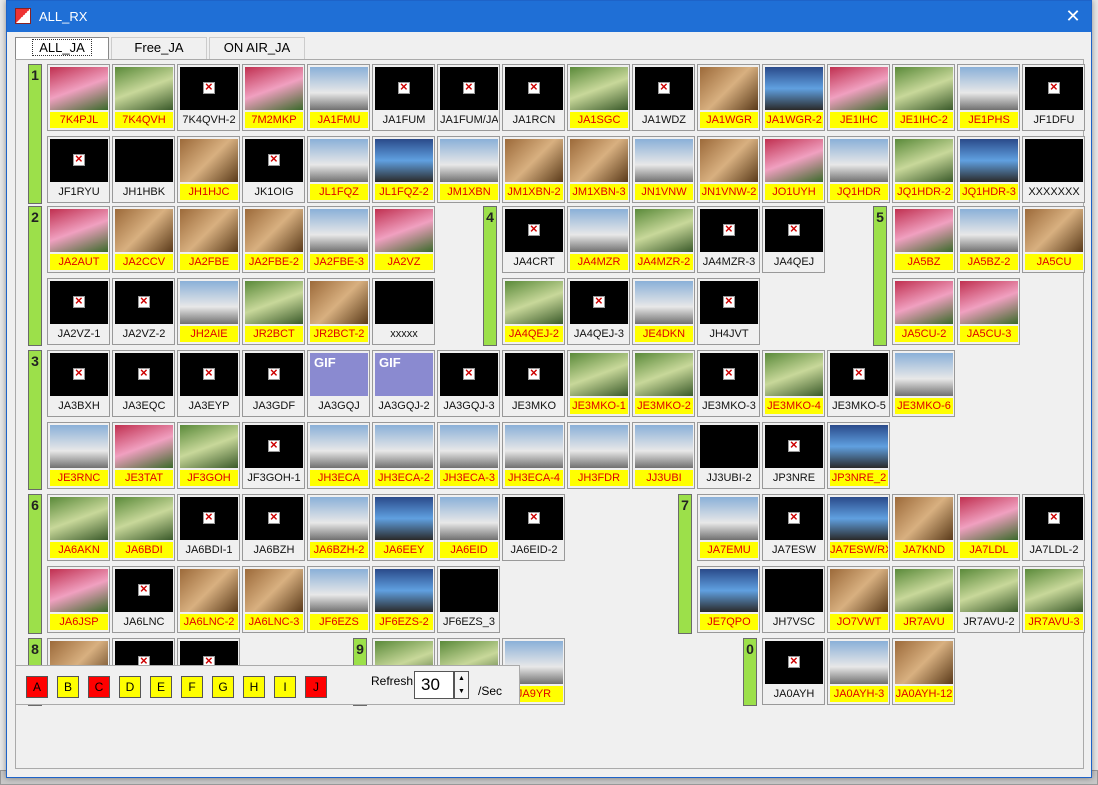 The width and height of the screenshot is (1098, 785). What do you see at coordinates (923, 671) in the screenshot?
I see `station-tile: JA0AYH-12` at bounding box center [923, 671].